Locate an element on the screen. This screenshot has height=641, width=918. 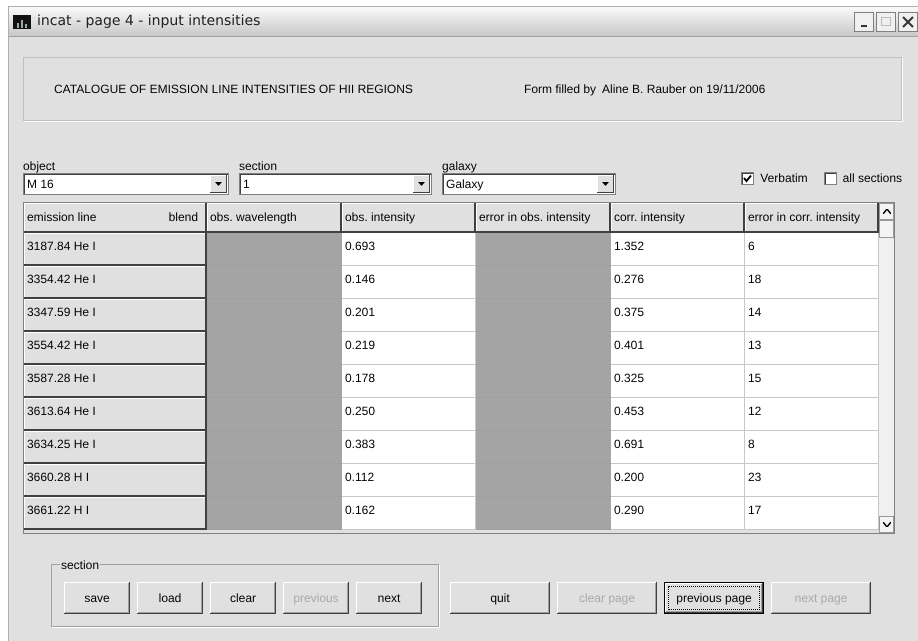
row-header: 3660.28 H I is located at coordinates (115, 480).